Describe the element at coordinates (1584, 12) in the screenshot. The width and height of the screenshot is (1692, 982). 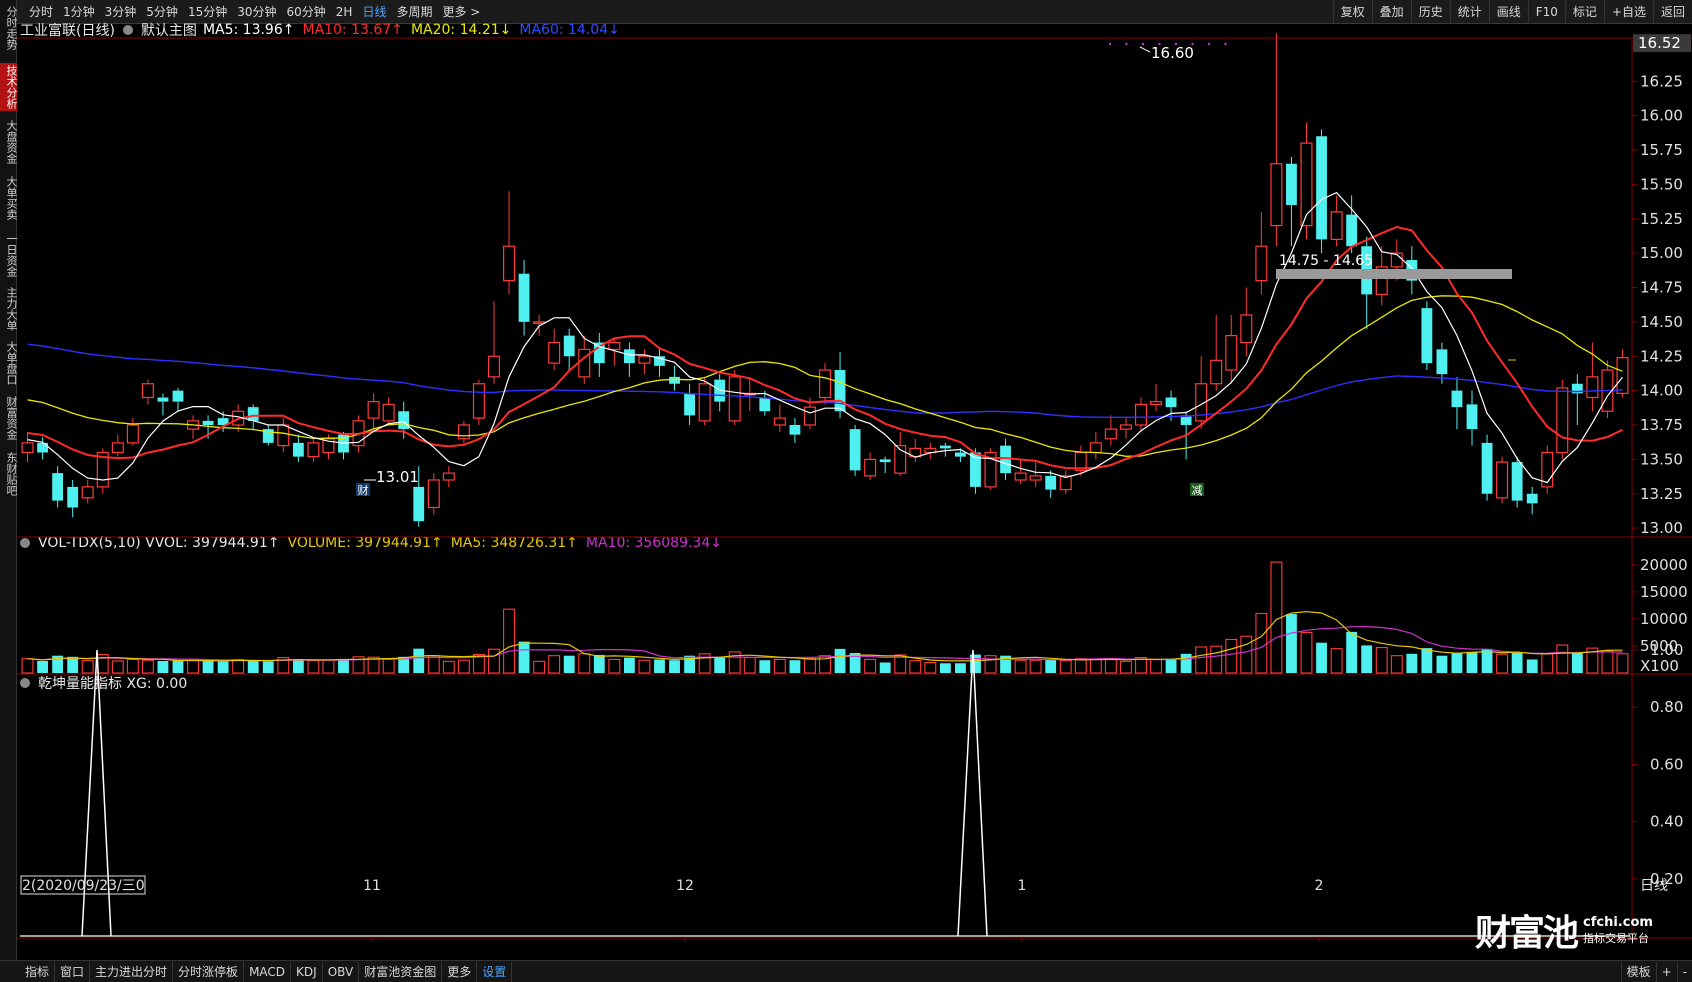
I see `tool-button: 标记` at that location.